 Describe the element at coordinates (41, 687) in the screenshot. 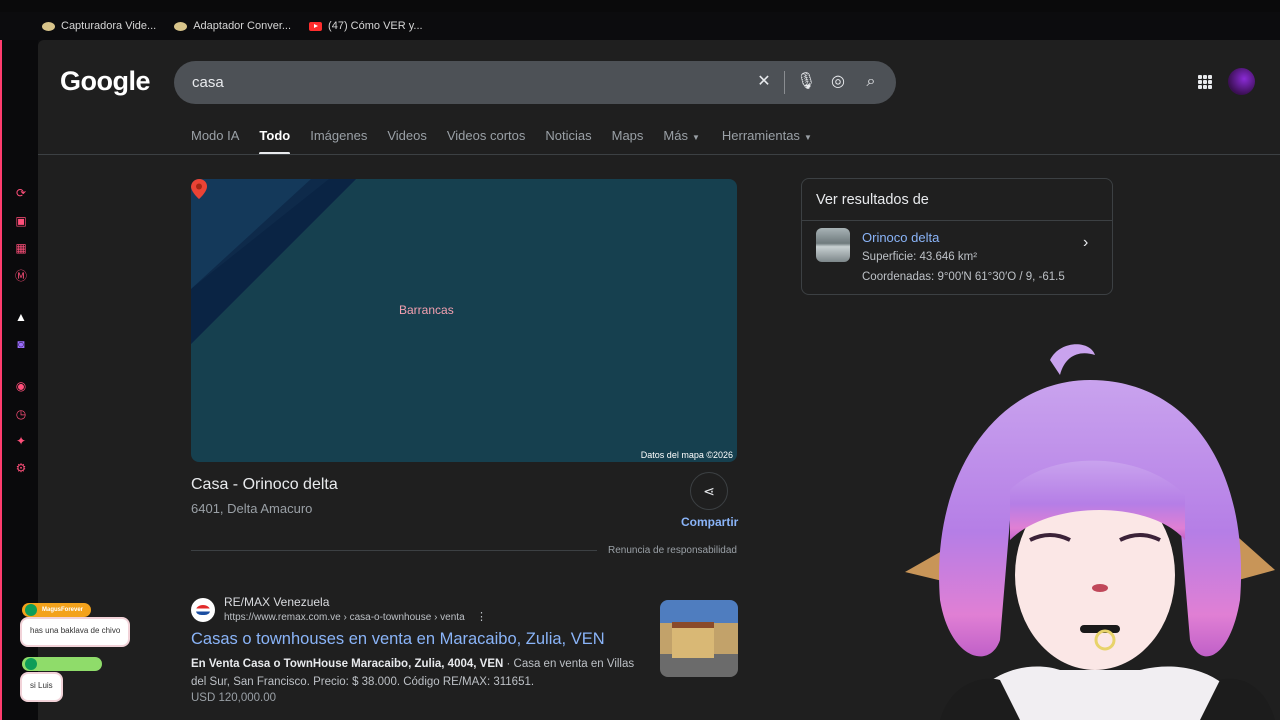

I see `chat-message: si Luis` at that location.